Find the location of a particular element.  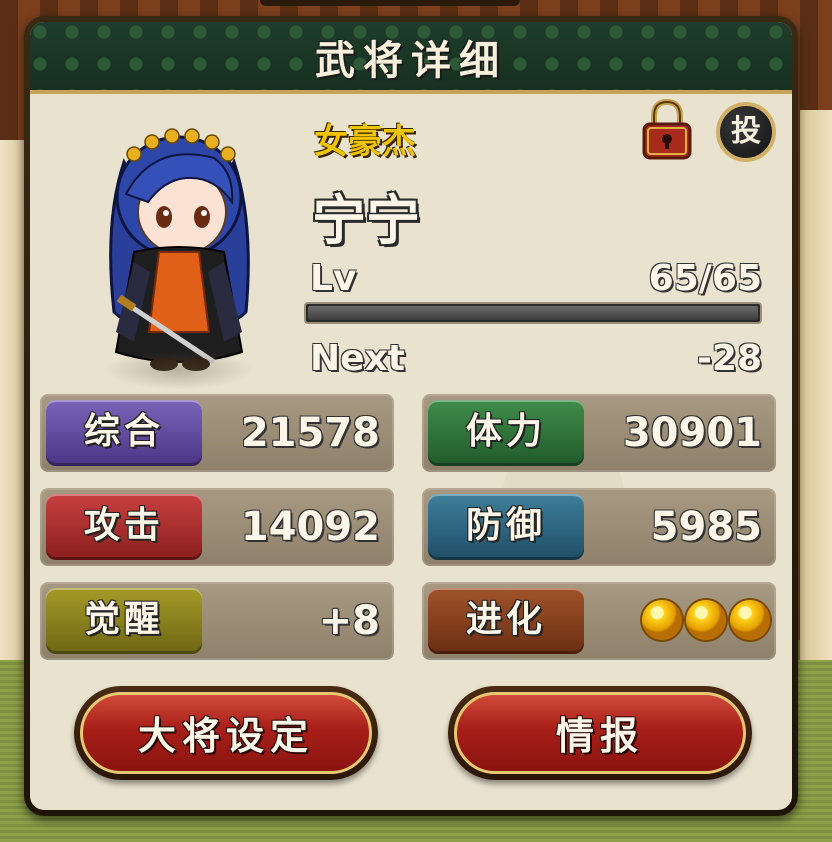

stat-value: 5985 is located at coordinates (706, 527).